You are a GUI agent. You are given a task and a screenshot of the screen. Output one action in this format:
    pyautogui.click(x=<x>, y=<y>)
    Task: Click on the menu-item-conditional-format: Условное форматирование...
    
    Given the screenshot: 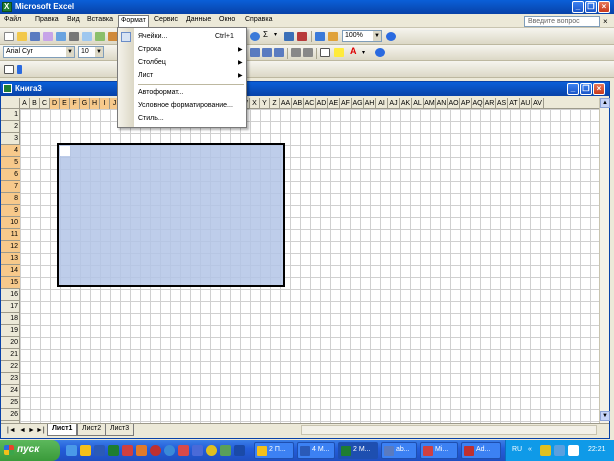 What is the action you would take?
    pyautogui.click(x=182, y=106)
    